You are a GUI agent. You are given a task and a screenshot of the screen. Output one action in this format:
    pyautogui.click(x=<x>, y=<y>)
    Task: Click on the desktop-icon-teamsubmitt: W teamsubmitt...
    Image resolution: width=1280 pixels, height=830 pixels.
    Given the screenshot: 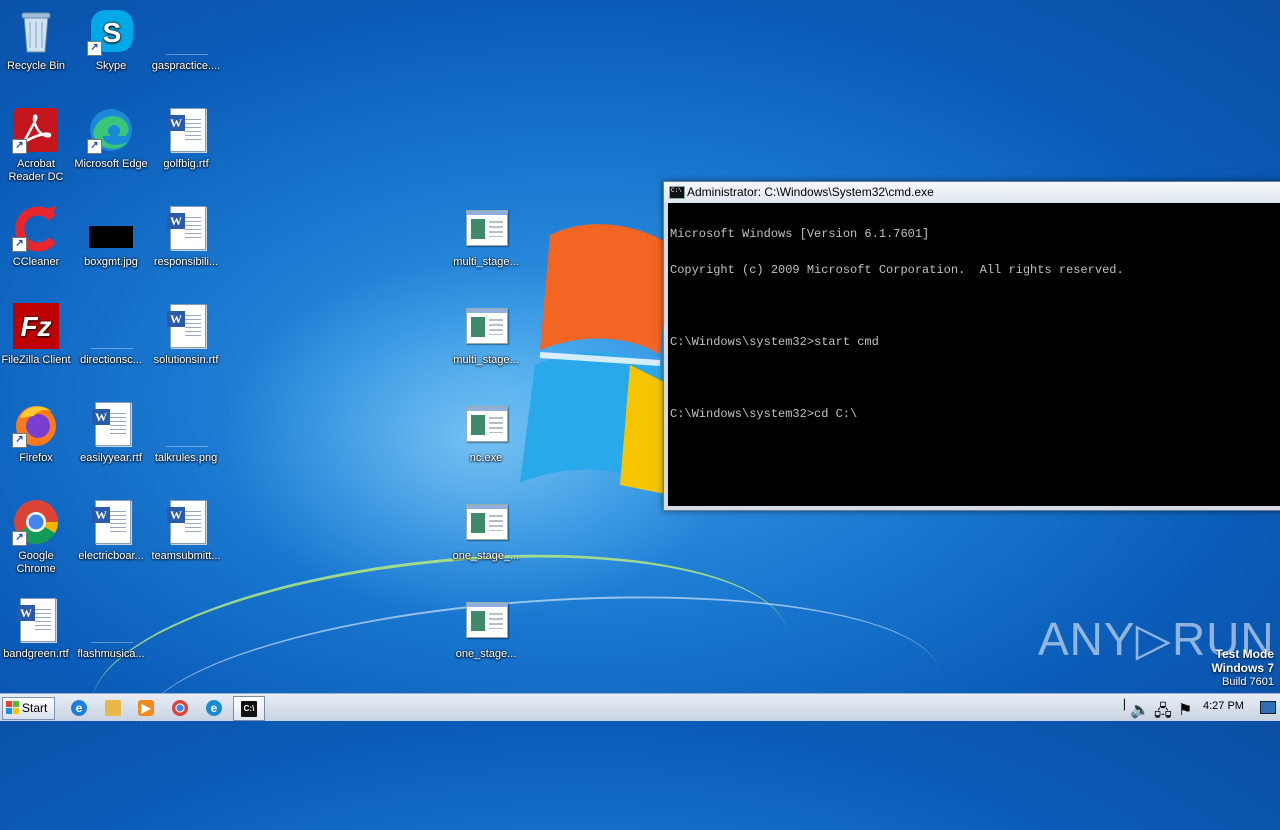 What is the action you would take?
    pyautogui.click(x=186, y=527)
    